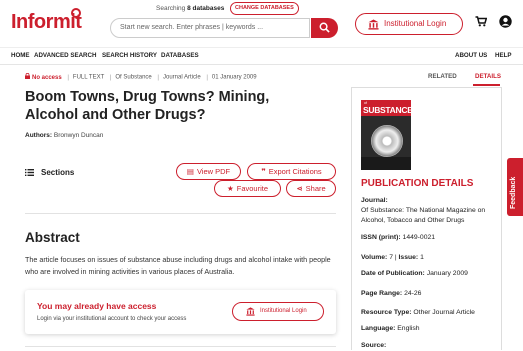 The width and height of the screenshot is (523, 351). What do you see at coordinates (47, 77) in the screenshot?
I see `no-access-label: No access` at bounding box center [47, 77].